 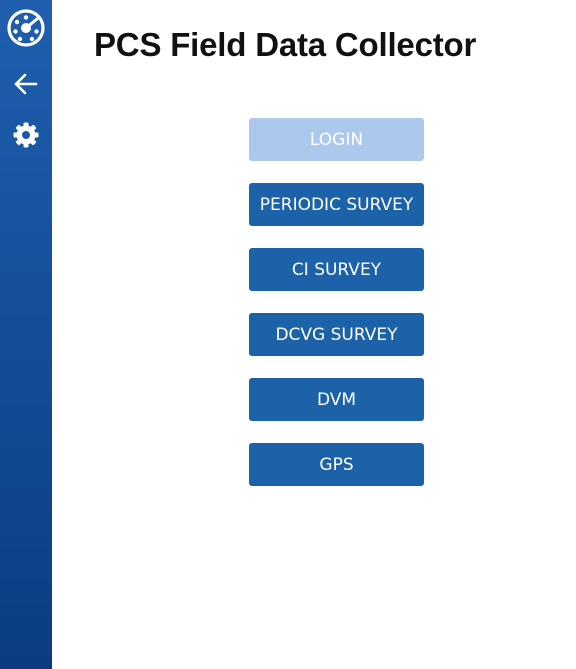 I want to click on dashboard-icon, so click(x=26, y=28).